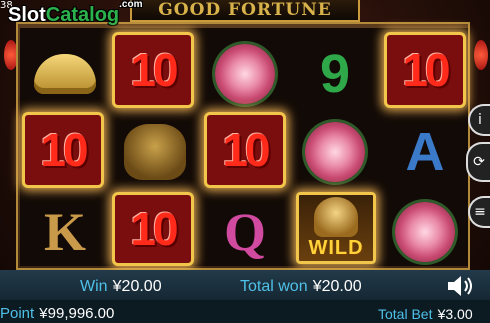 This screenshot has width=490, height=323. Describe the element at coordinates (301, 286) in the screenshot. I see `total-won-display: Total won ¥20.00` at that location.